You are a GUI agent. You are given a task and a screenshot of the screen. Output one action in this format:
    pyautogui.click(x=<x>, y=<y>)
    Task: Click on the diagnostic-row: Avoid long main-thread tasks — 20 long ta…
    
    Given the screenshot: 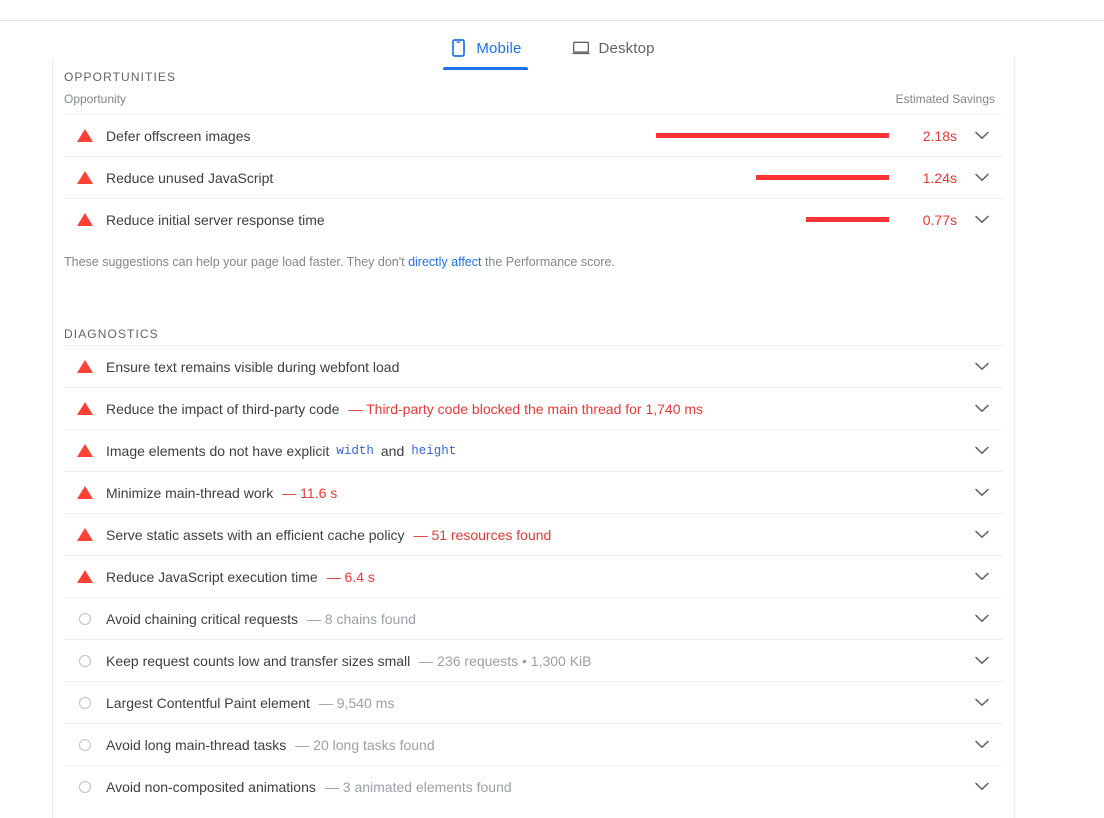 What is the action you would take?
    pyautogui.click(x=533, y=744)
    